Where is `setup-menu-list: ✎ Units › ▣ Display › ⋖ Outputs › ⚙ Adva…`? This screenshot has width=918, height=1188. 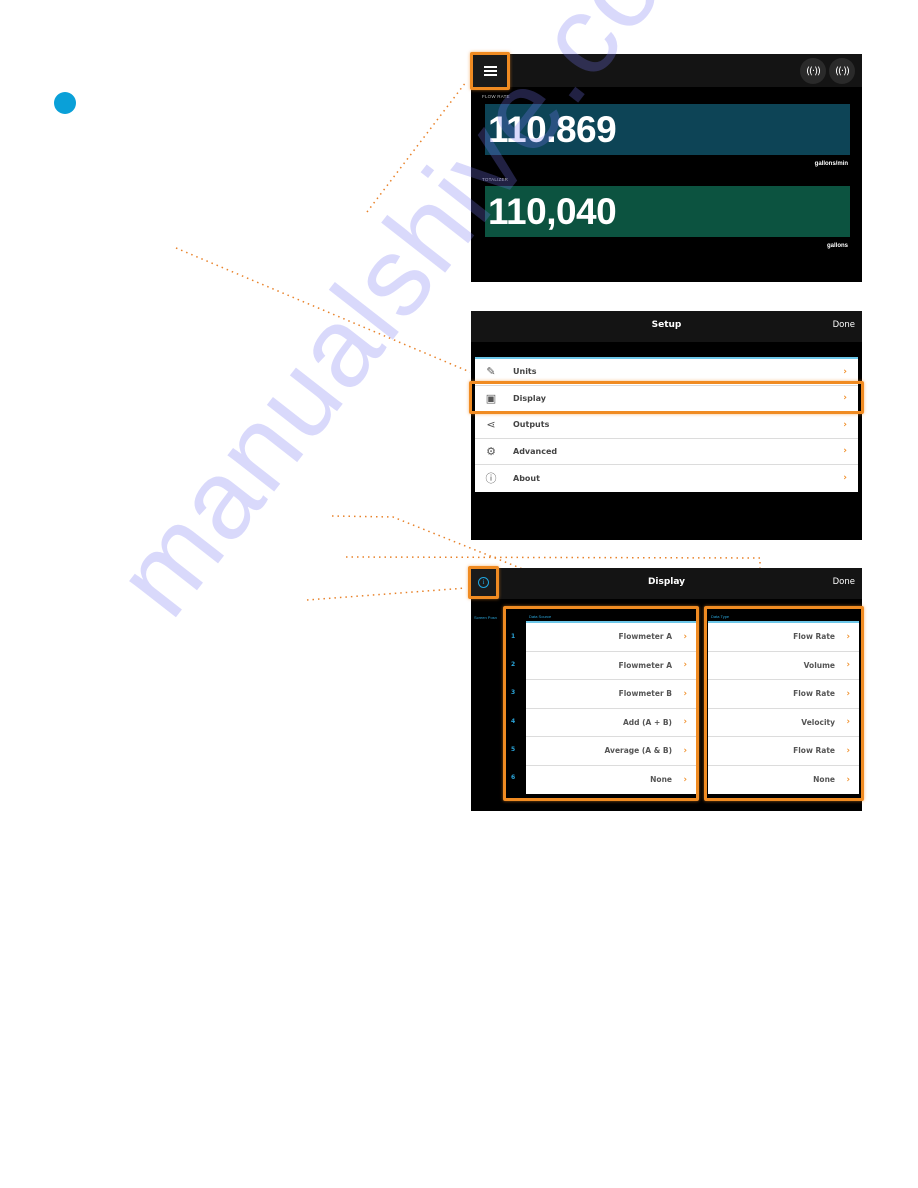
setup-menu-list: ✎ Units › ▣ Display › ⋖ Outputs › ⚙ Adva… is located at coordinates (666, 424).